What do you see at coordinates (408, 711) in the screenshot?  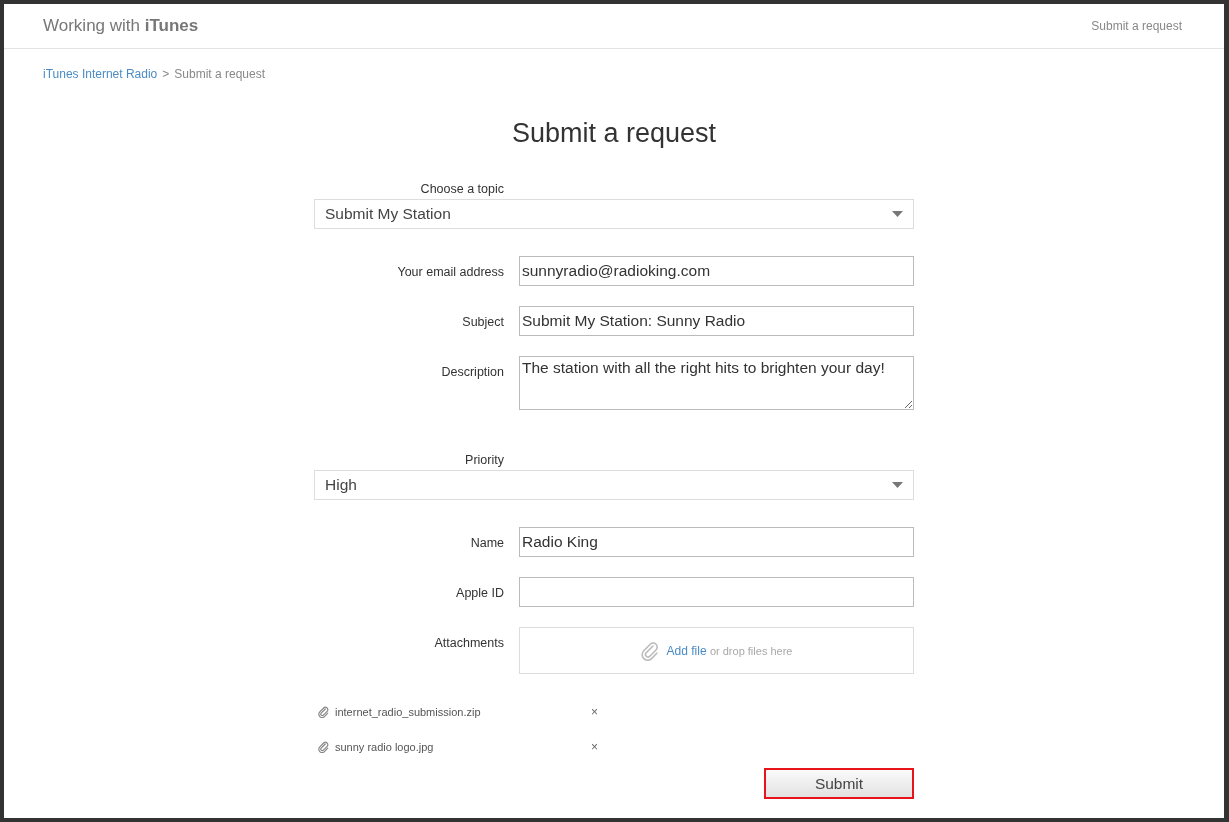 I see `attachment-name: internet_radio_submission.zip` at bounding box center [408, 711].